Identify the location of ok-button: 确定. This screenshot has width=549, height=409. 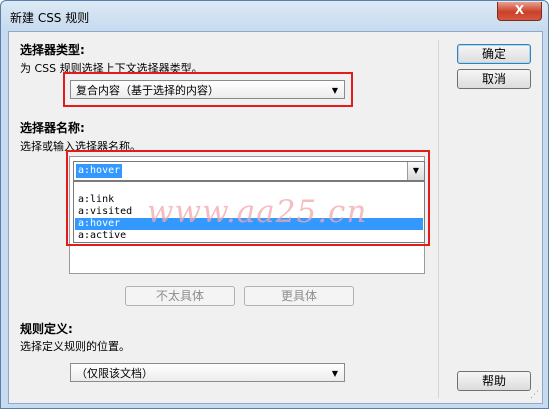
(494, 54).